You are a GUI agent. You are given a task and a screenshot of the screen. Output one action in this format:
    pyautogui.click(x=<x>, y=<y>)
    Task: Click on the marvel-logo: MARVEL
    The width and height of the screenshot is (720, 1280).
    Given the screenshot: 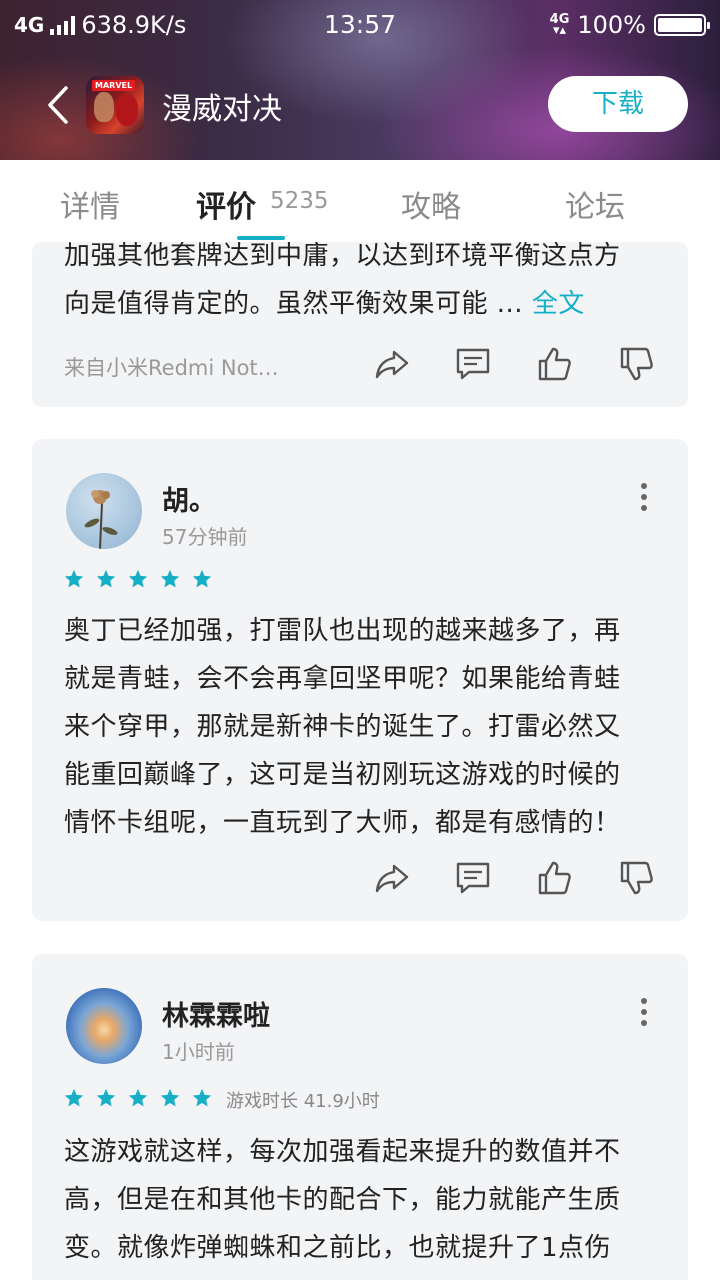 What is the action you would take?
    pyautogui.click(x=114, y=85)
    